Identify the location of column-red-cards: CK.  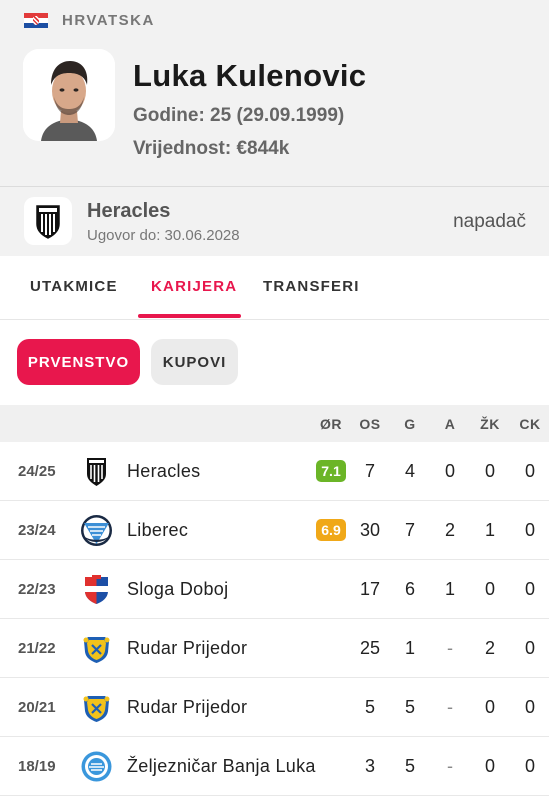
(530, 424).